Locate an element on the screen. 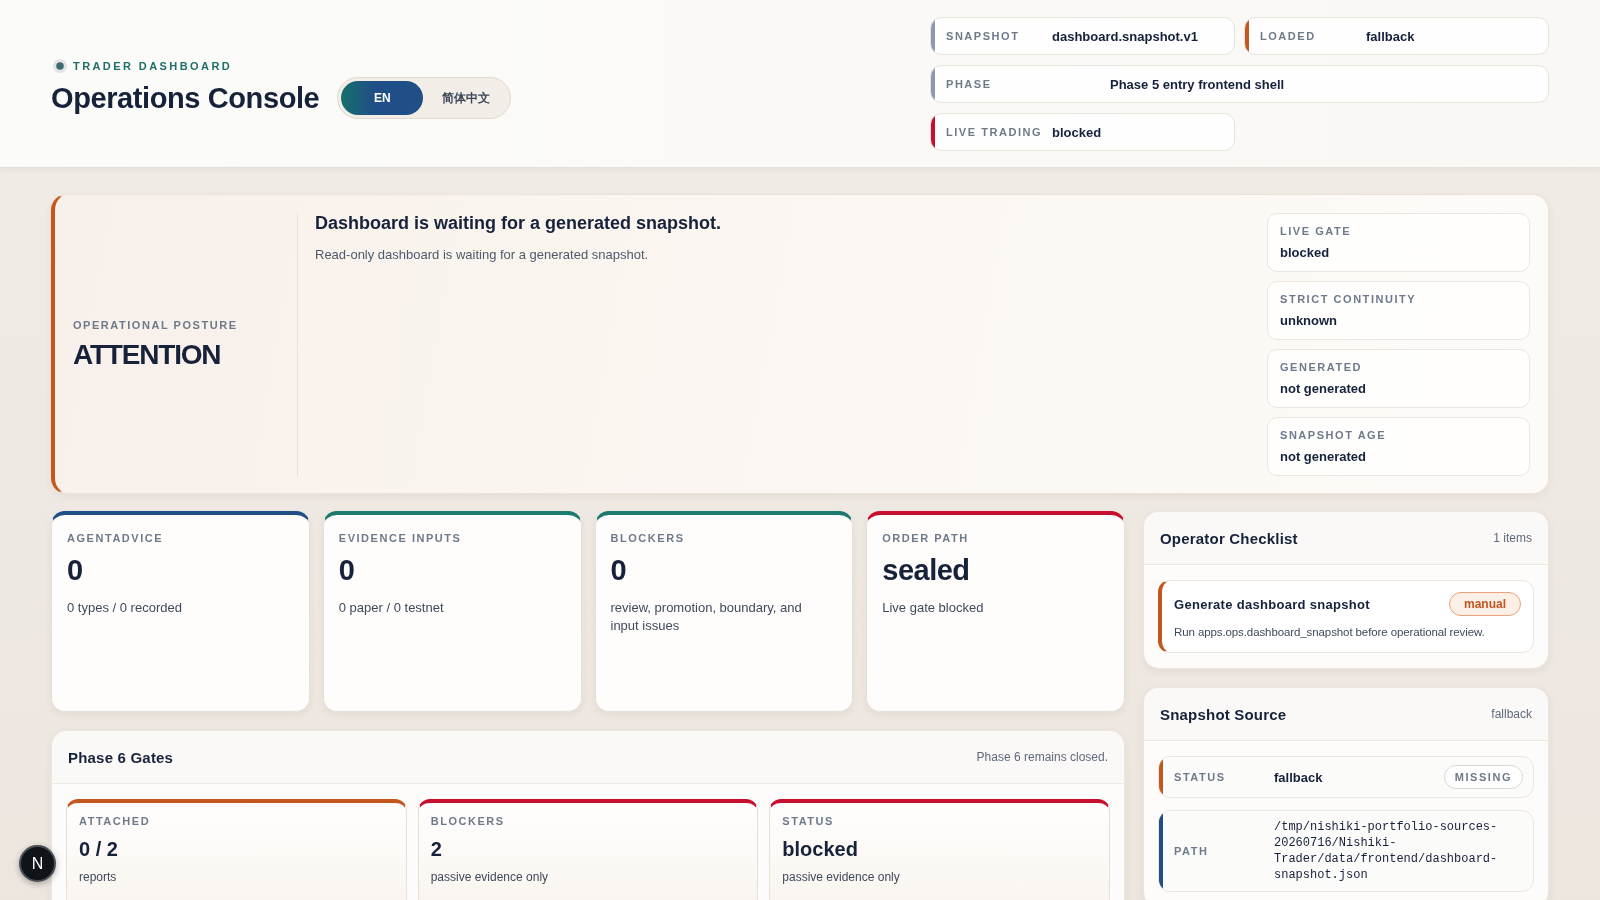  metric-detail: Live gate blocked is located at coordinates (933, 608).